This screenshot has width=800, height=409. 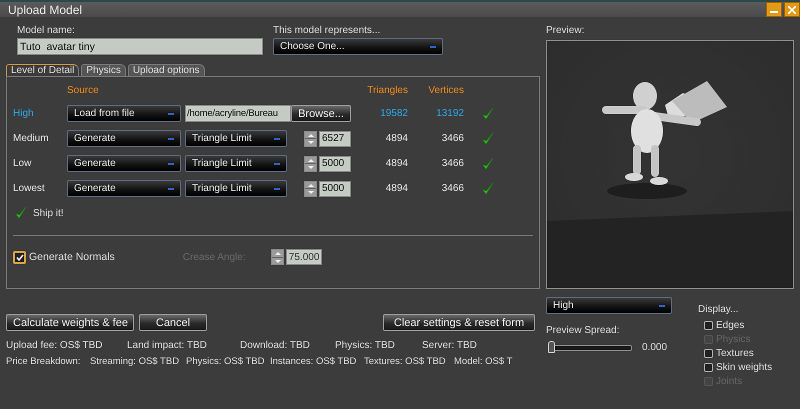 What do you see at coordinates (590, 347) in the screenshot?
I see `slider-track` at bounding box center [590, 347].